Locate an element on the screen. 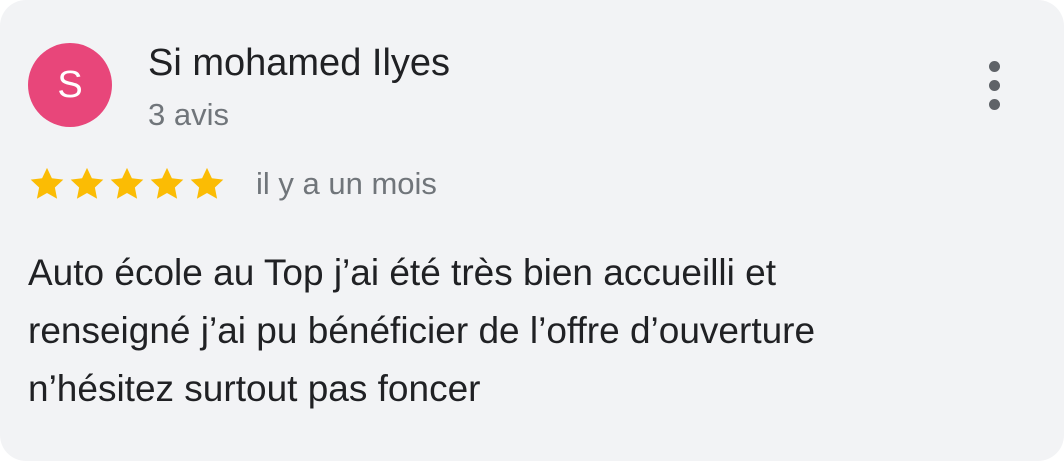  more-vertical-icon is located at coordinates (994, 85).